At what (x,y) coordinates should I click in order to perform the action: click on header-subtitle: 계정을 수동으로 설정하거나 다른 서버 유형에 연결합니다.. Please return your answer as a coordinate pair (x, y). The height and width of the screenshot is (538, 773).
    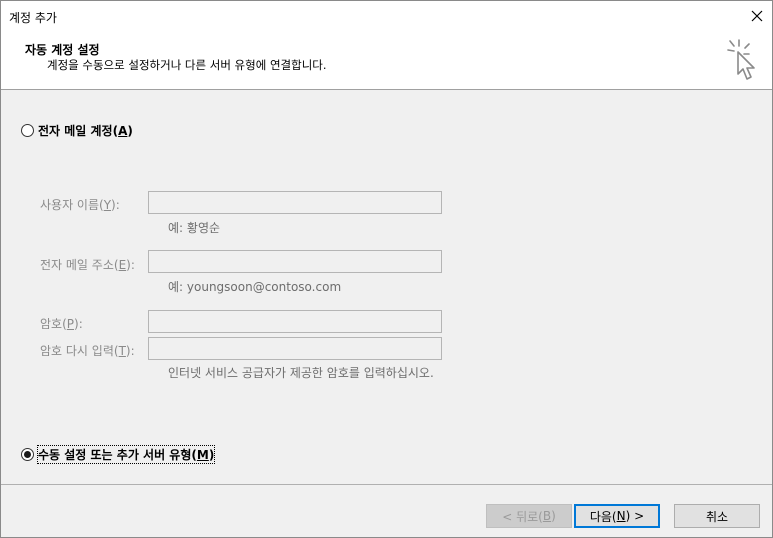
    Looking at the image, I should click on (187, 65).